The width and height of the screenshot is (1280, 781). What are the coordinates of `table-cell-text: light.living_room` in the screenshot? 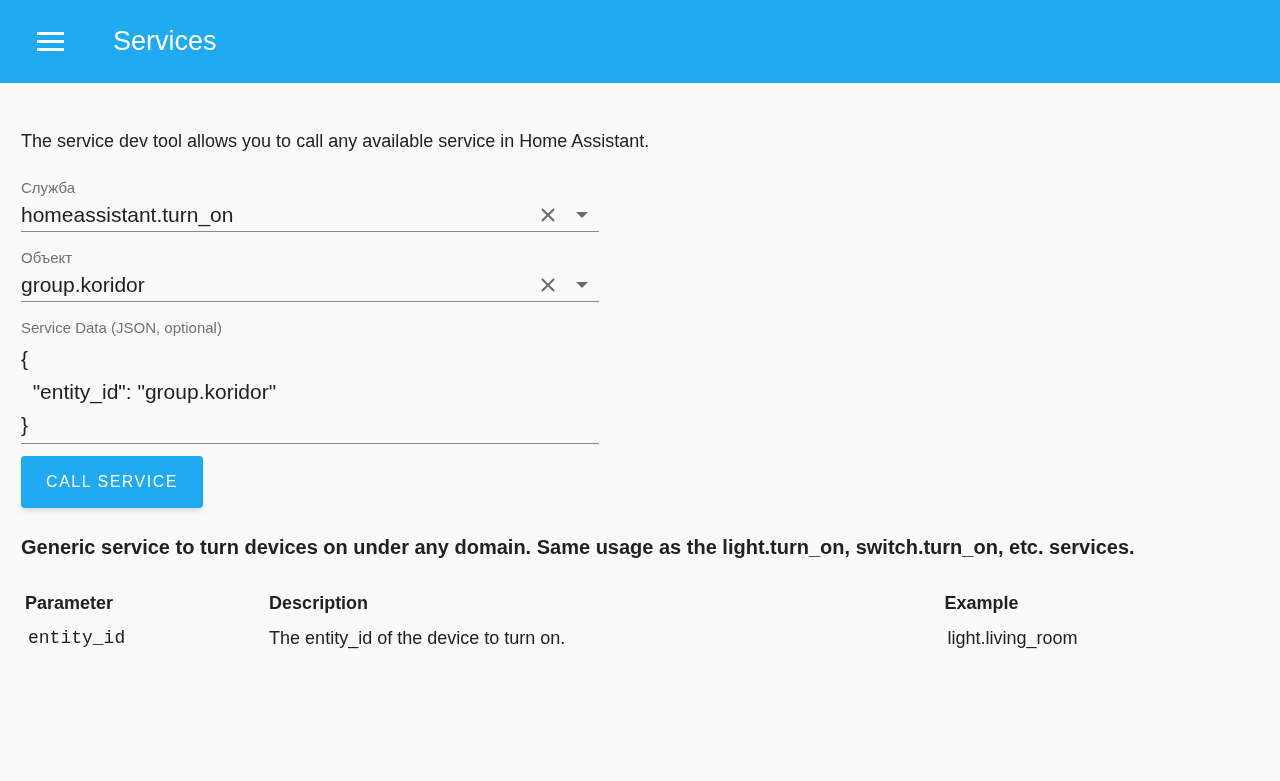 It's located at (1012, 639).